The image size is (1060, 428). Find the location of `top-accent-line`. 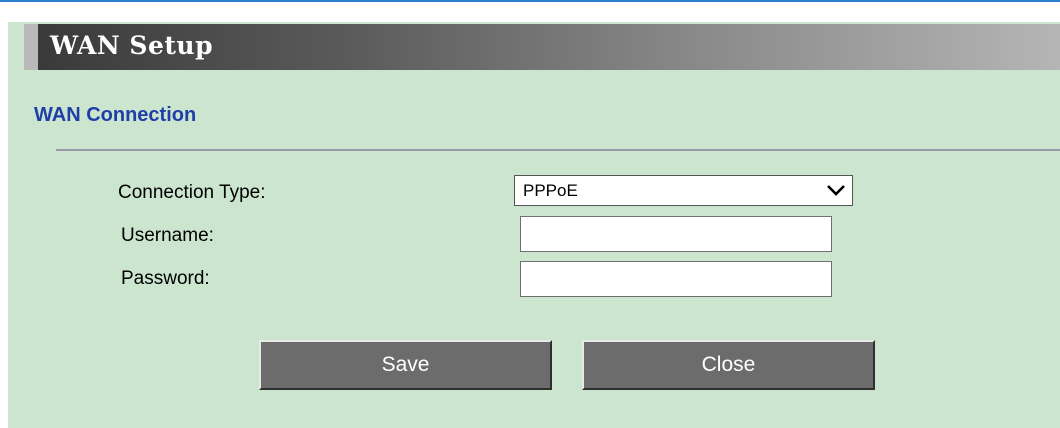

top-accent-line is located at coordinates (530, 1).